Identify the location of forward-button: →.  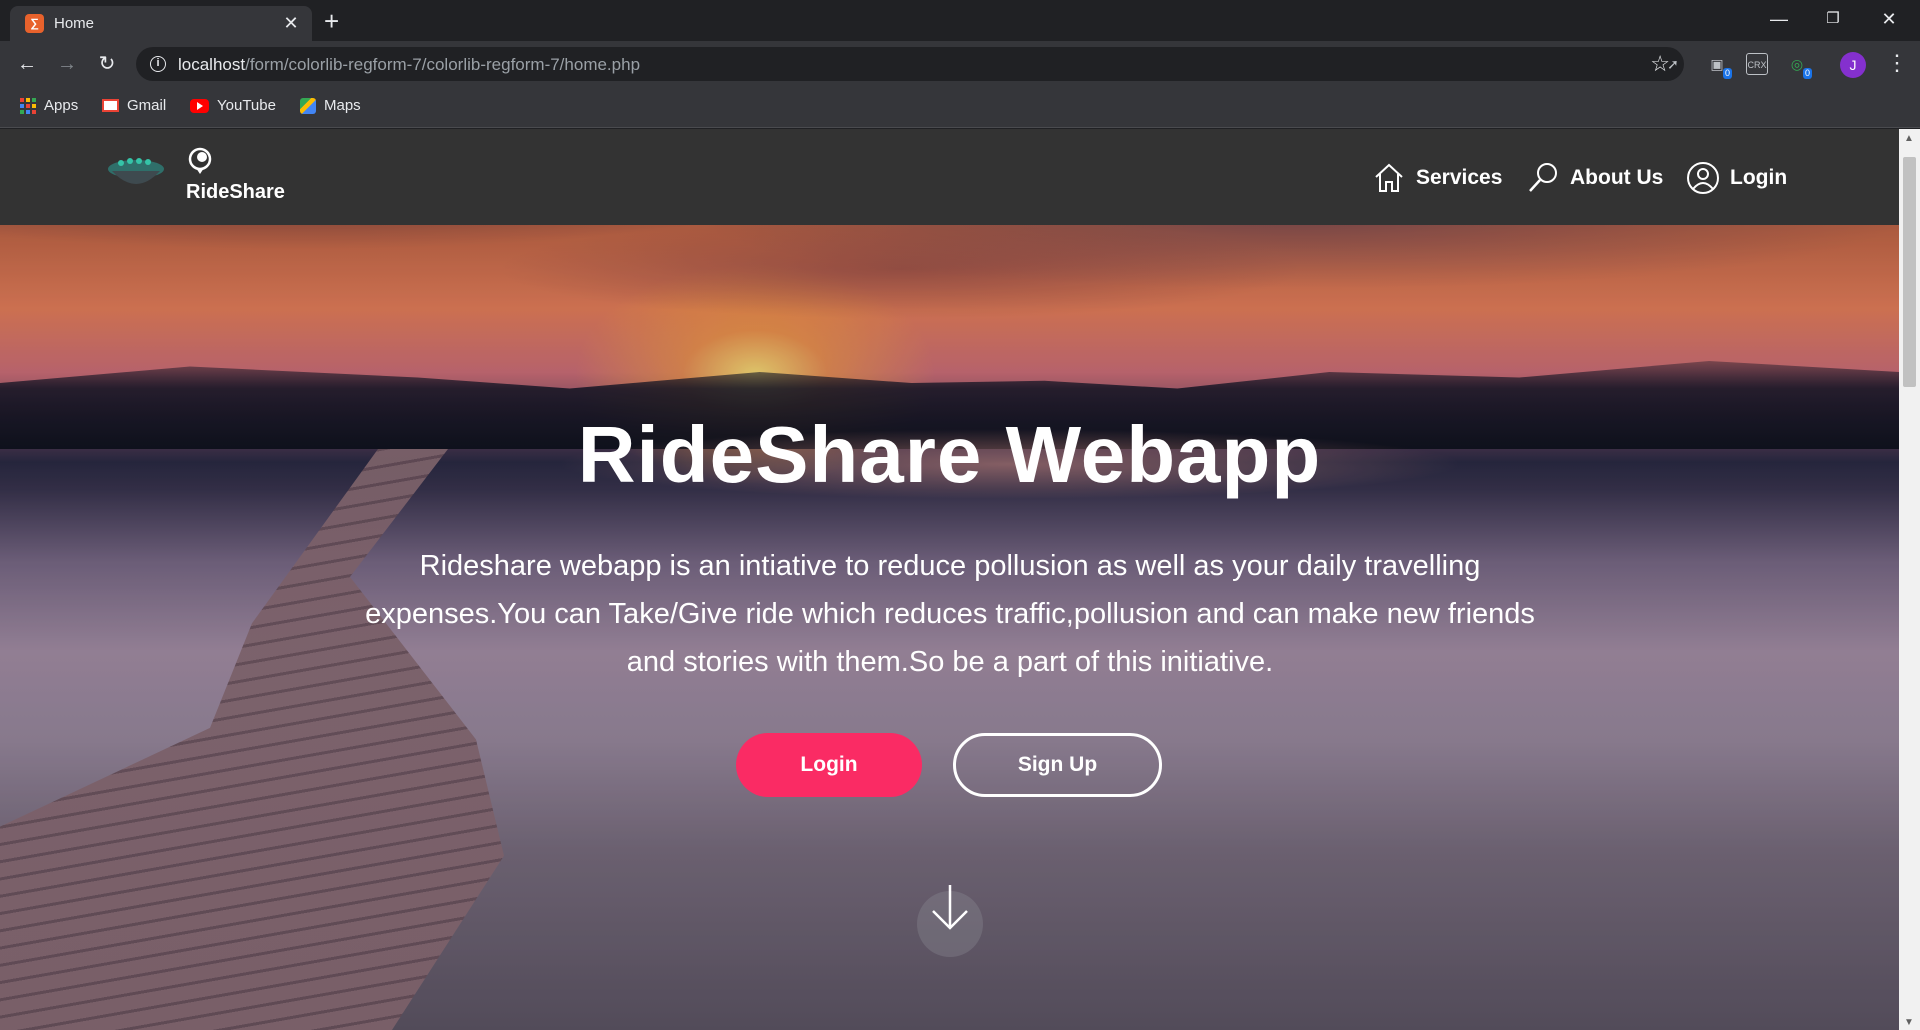
(67, 64).